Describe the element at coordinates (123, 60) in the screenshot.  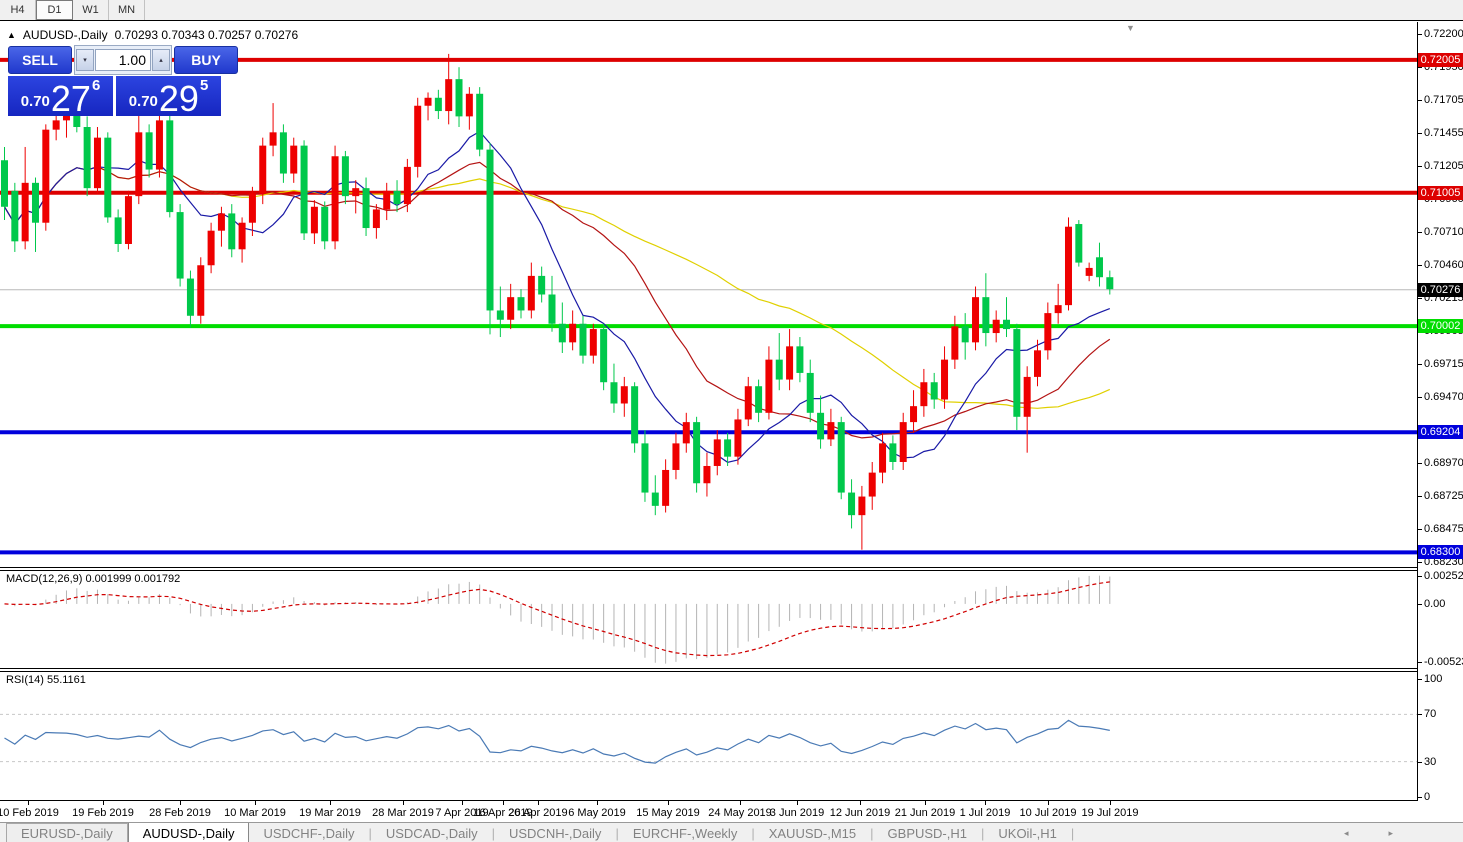
I see `volume-input` at that location.